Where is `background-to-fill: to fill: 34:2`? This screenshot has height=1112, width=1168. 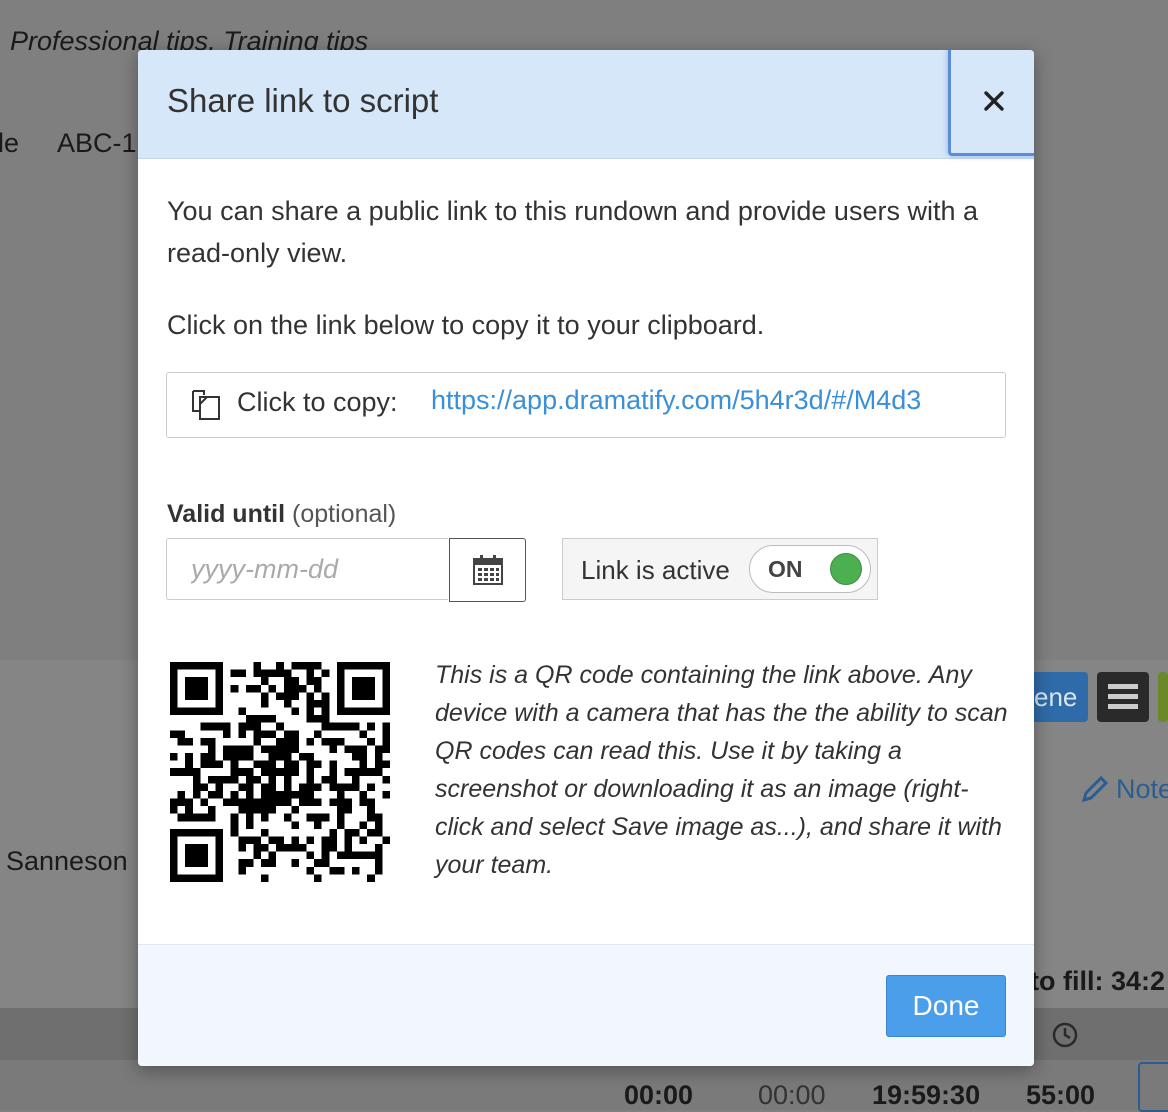 background-to-fill: to fill: 34:2 is located at coordinates (1098, 981).